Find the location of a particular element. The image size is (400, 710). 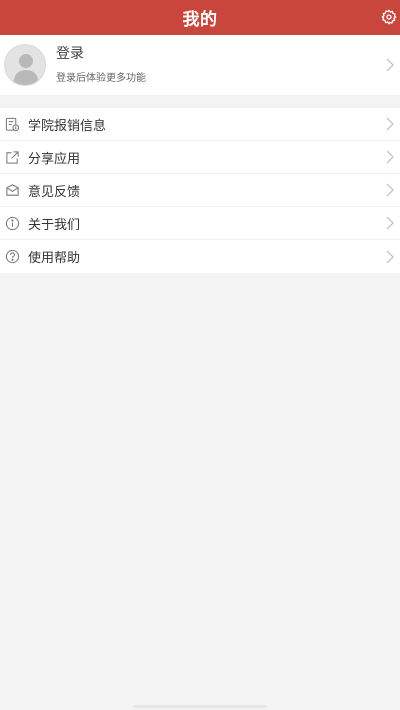

help-icon is located at coordinates (12, 257).